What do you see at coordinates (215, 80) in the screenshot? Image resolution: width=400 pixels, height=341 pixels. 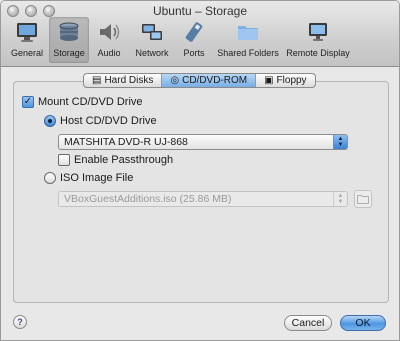 I see `tab-label: CD/DVD-ROM` at bounding box center [215, 80].